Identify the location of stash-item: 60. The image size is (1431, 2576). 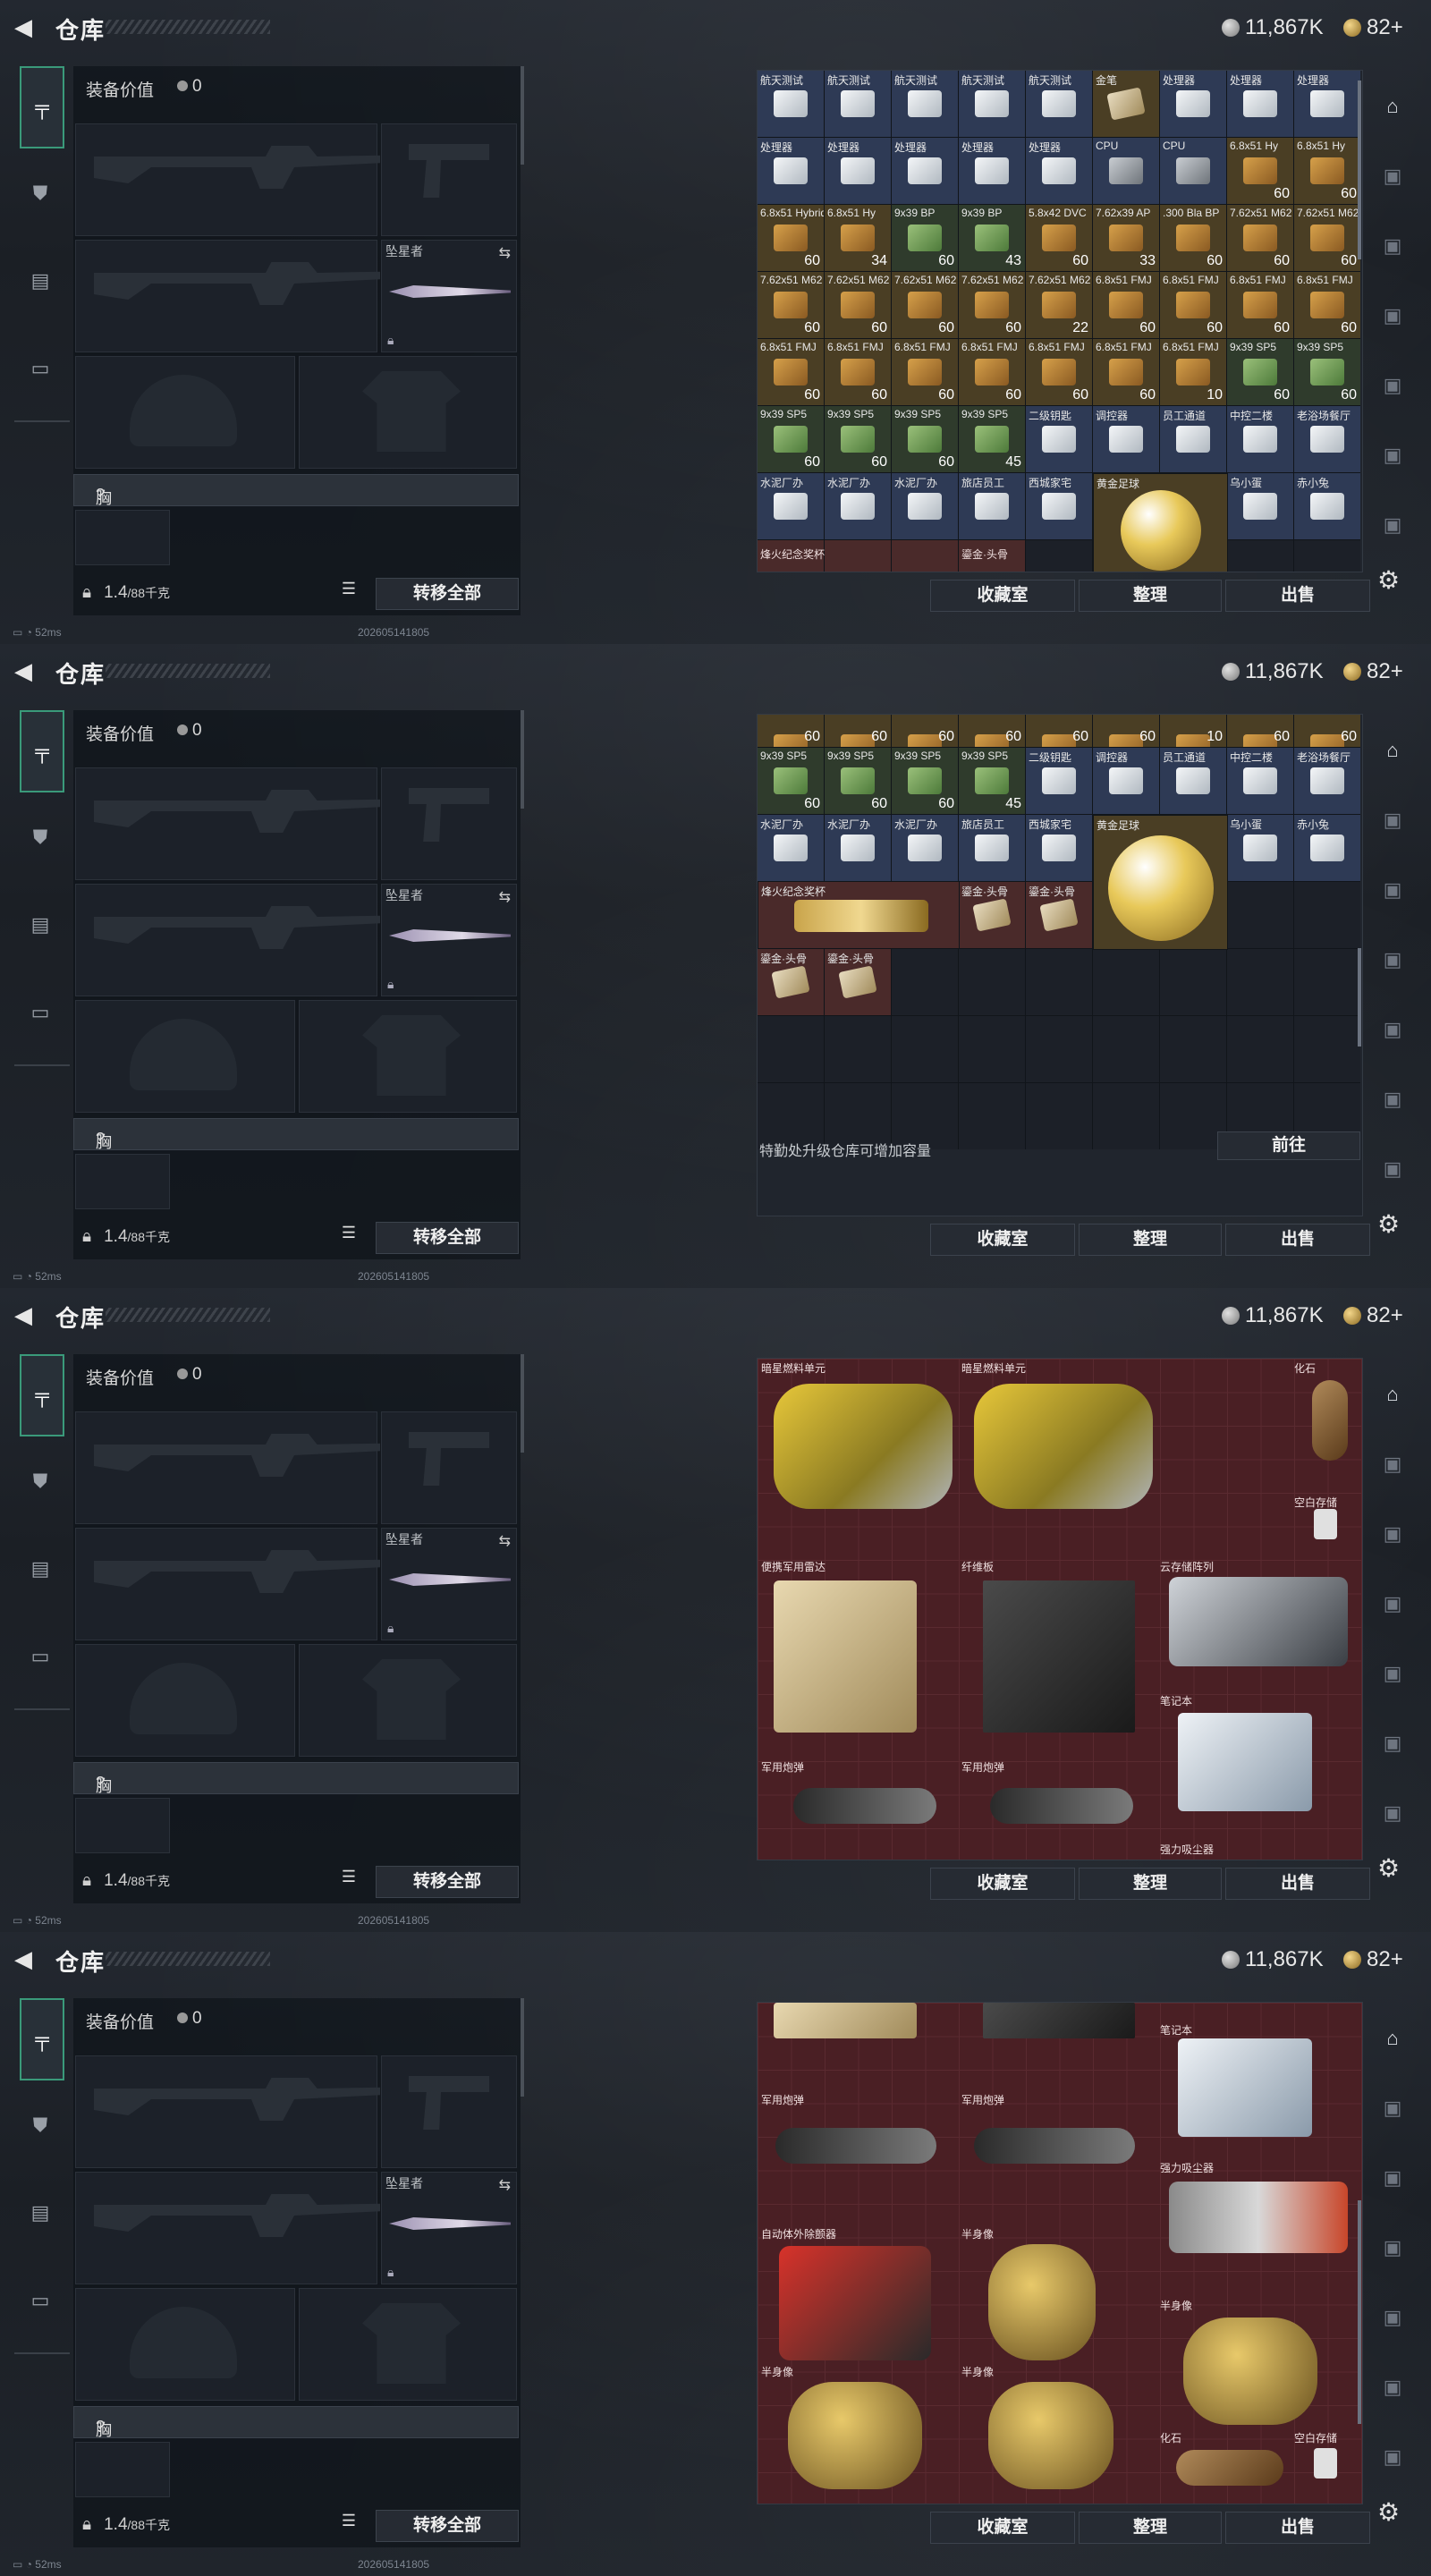
(1260, 731).